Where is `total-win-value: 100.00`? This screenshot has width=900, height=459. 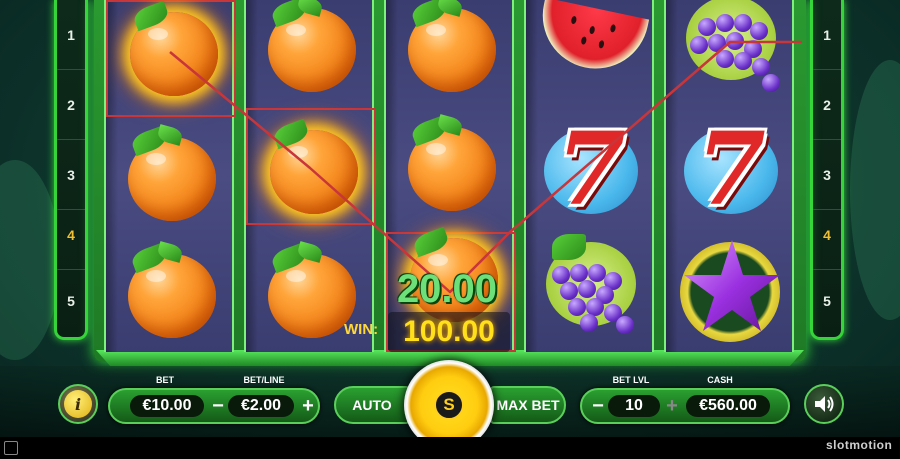 total-win-value: 100.00 is located at coordinates (449, 332).